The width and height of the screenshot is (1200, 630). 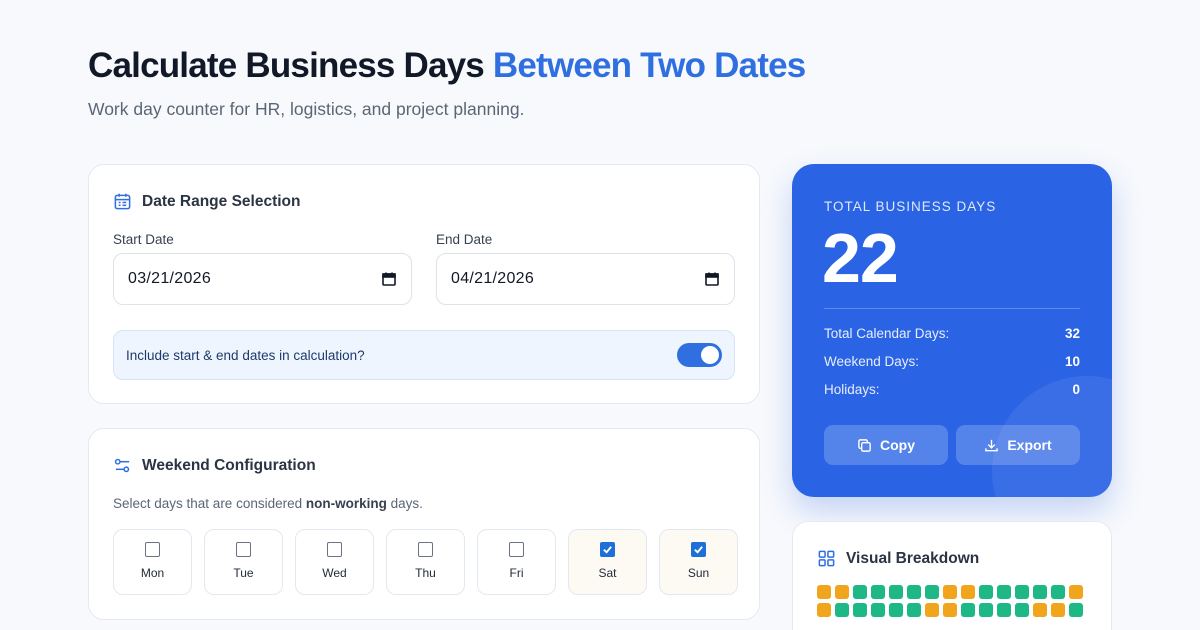 I want to click on weekend-desc-suffix: days., so click(x=406, y=503).